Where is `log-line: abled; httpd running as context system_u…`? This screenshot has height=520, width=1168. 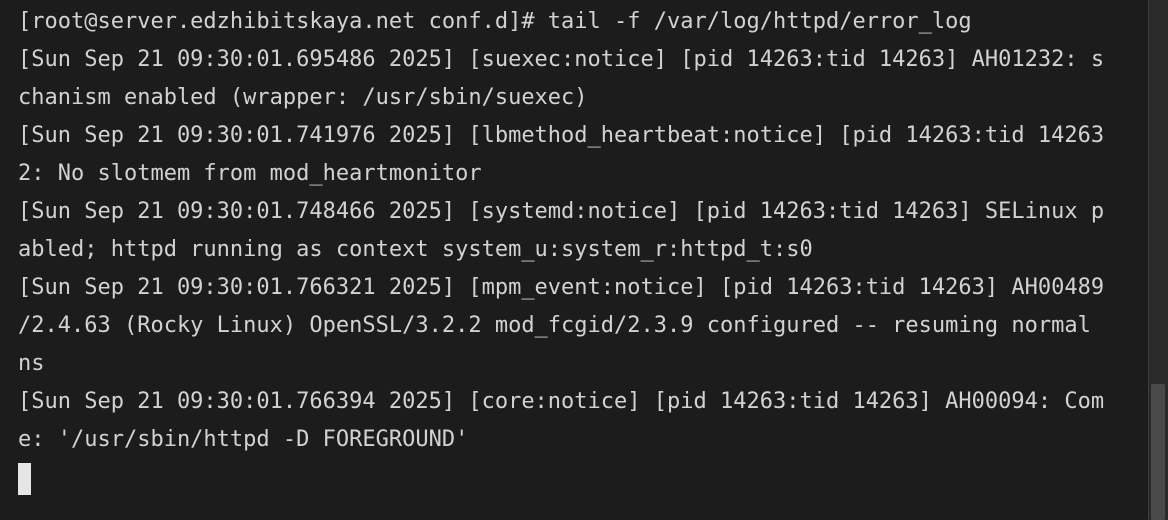 log-line: abled; httpd running as context system_u… is located at coordinates (415, 249).